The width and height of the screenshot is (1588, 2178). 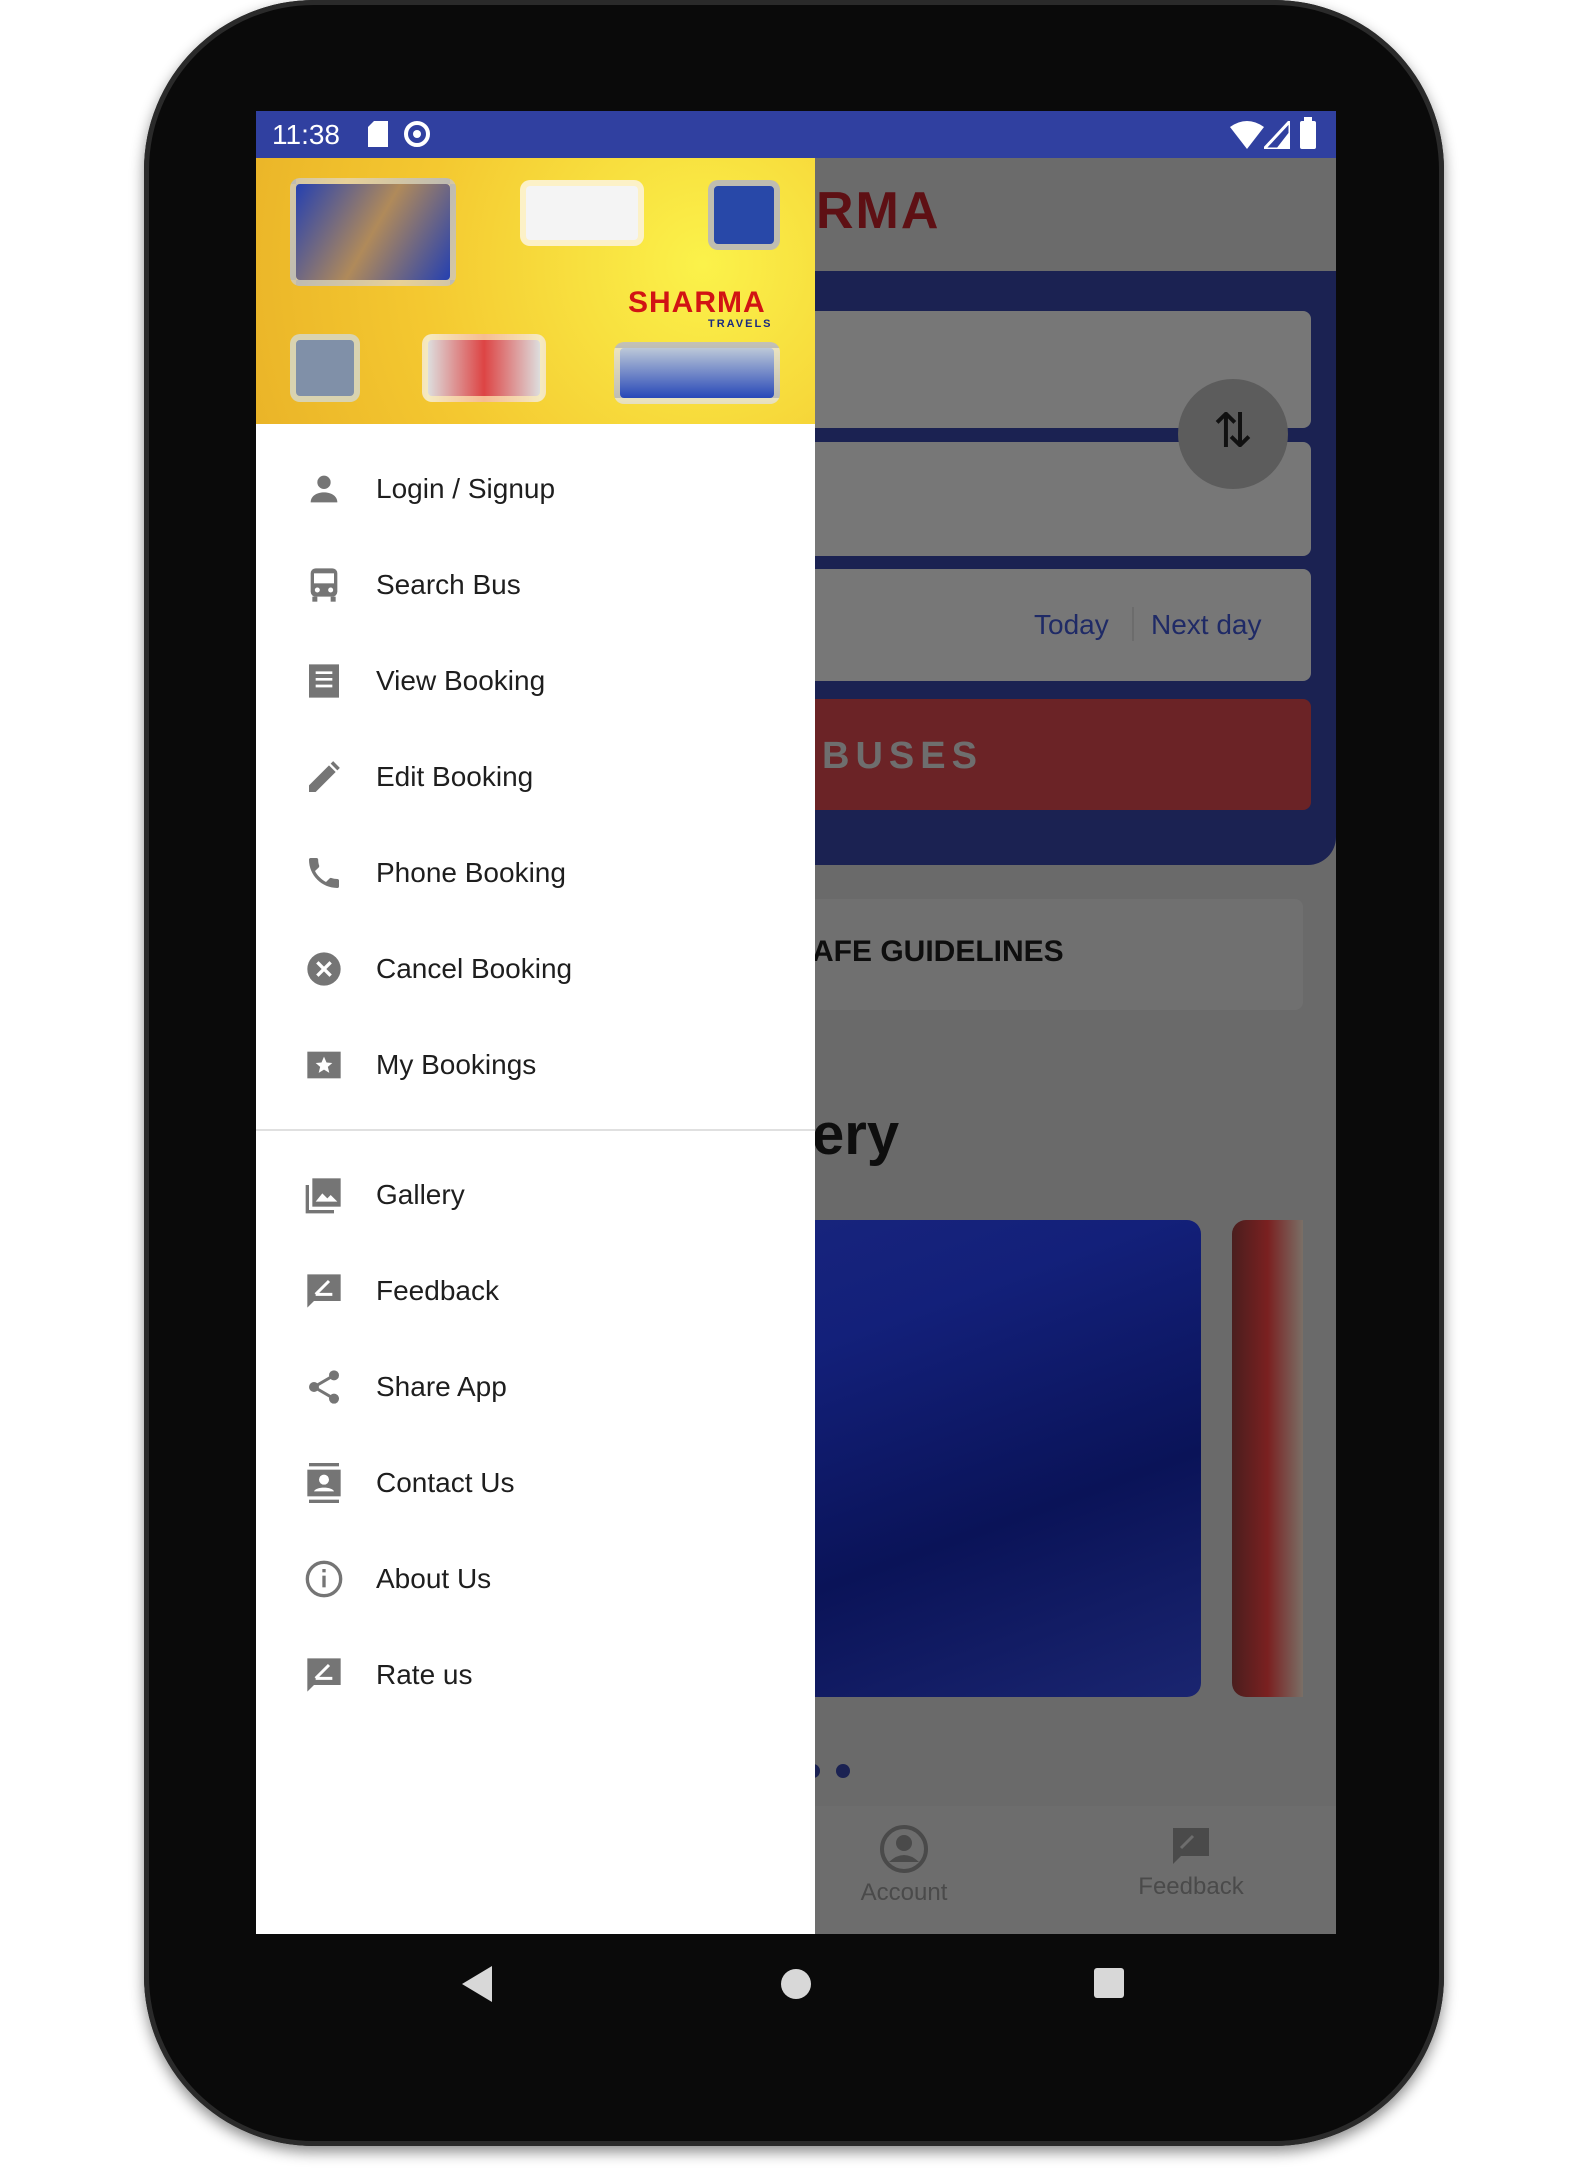 What do you see at coordinates (448, 584) in the screenshot?
I see `menu-label: Search Bus` at bounding box center [448, 584].